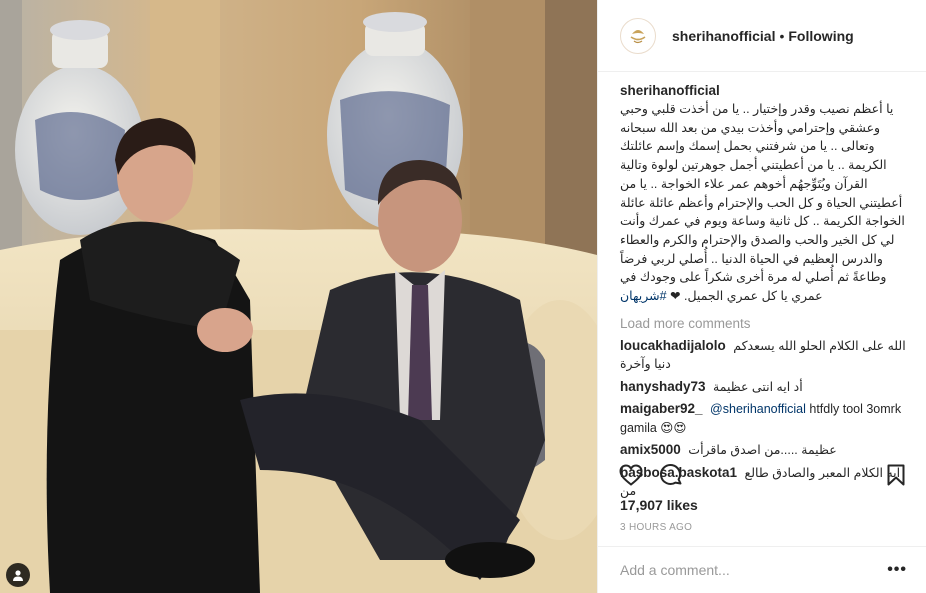 The image size is (926, 593). I want to click on sherihan-logo-icon, so click(638, 35).